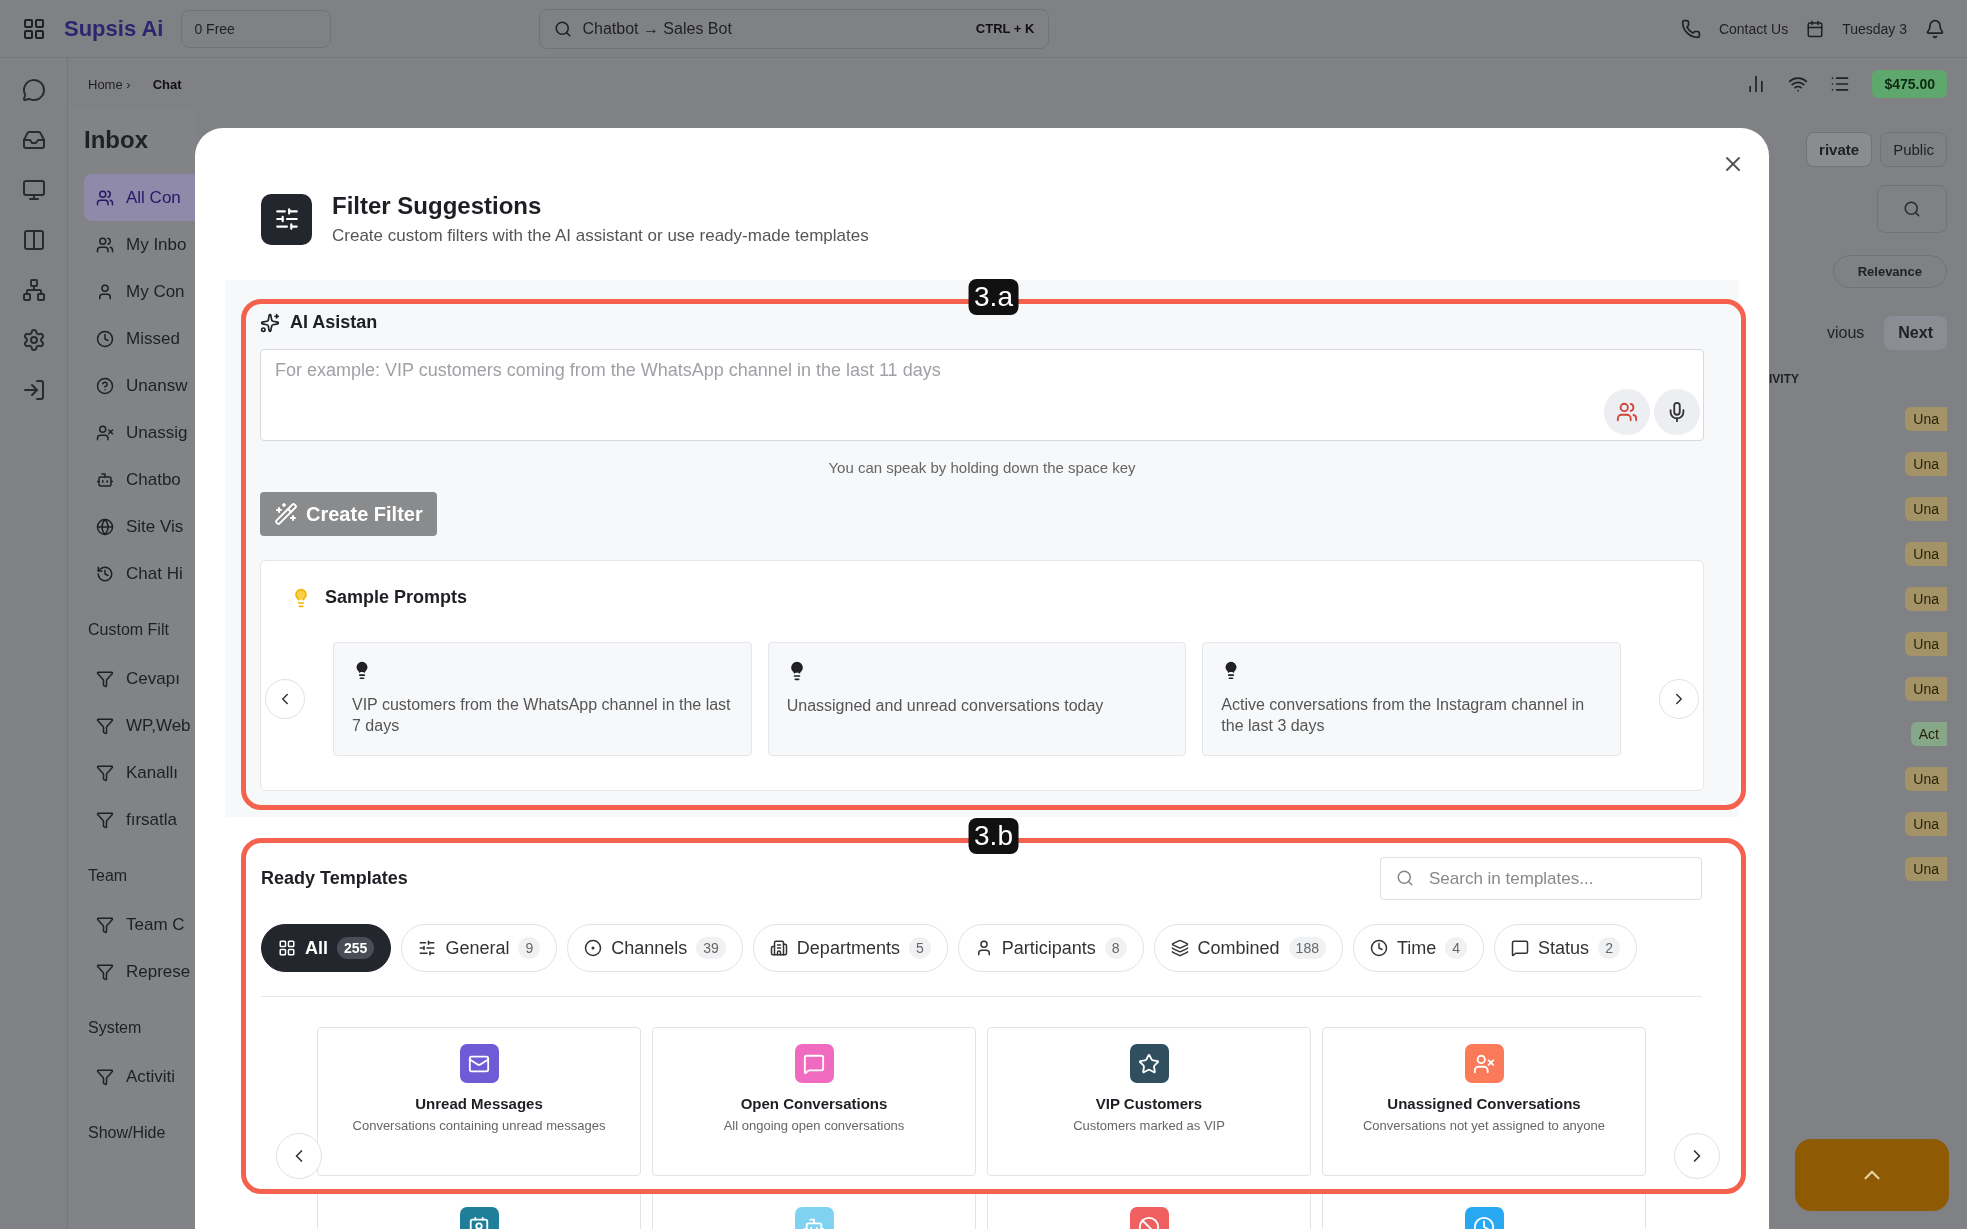  Describe the element at coordinates (34, 28) in the screenshot. I see `apps-icon` at that location.